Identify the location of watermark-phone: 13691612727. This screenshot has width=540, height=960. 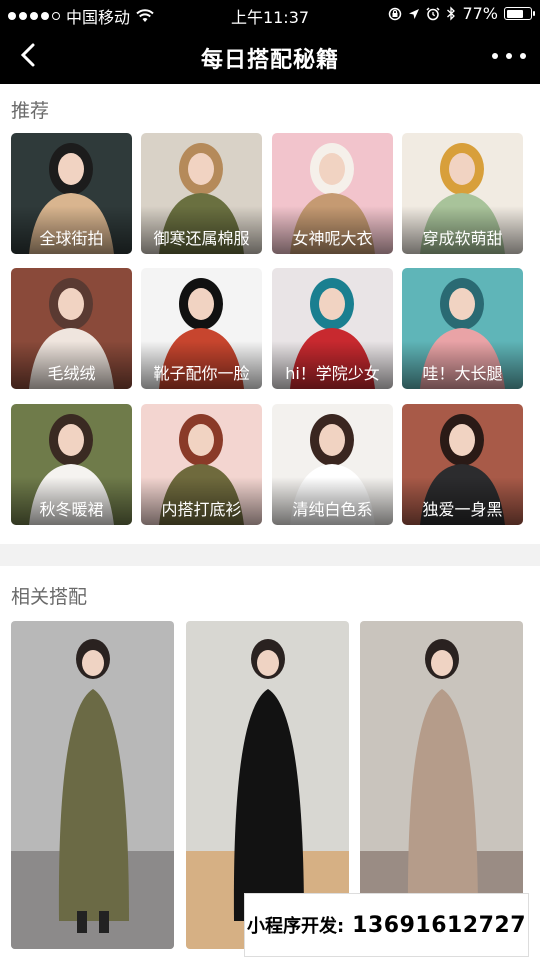
(439, 925).